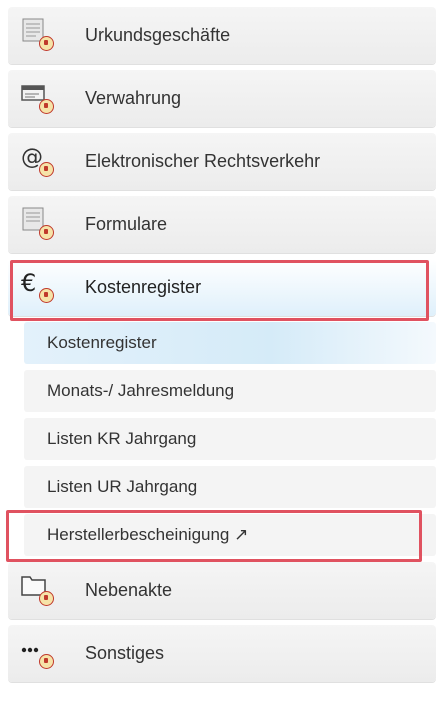 This screenshot has width=447, height=719. What do you see at coordinates (230, 487) in the screenshot?
I see `submenu-item-listen-ur-jahrgang: Listen UR Jahrgang` at bounding box center [230, 487].